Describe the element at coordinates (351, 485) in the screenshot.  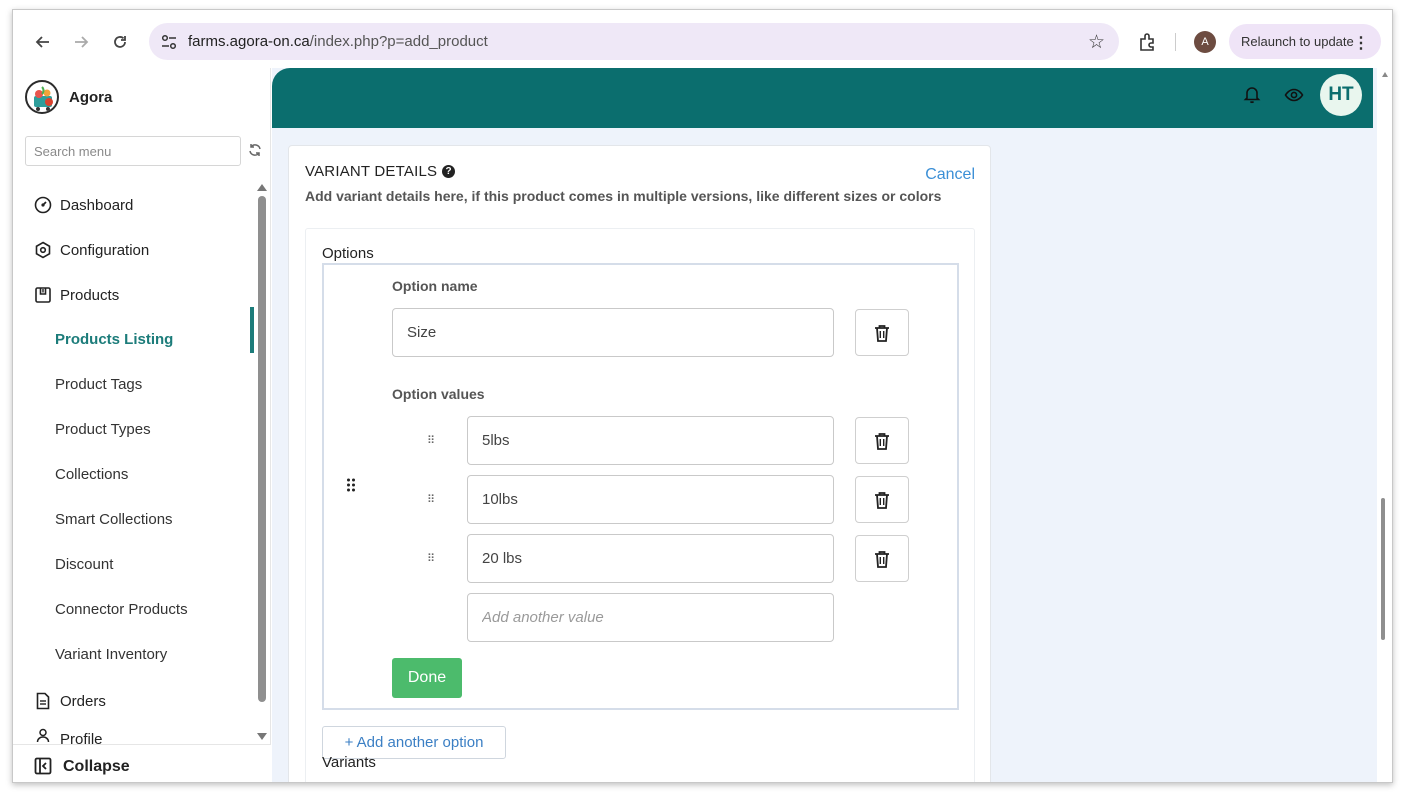
I see `option-drag-handle-icon` at that location.